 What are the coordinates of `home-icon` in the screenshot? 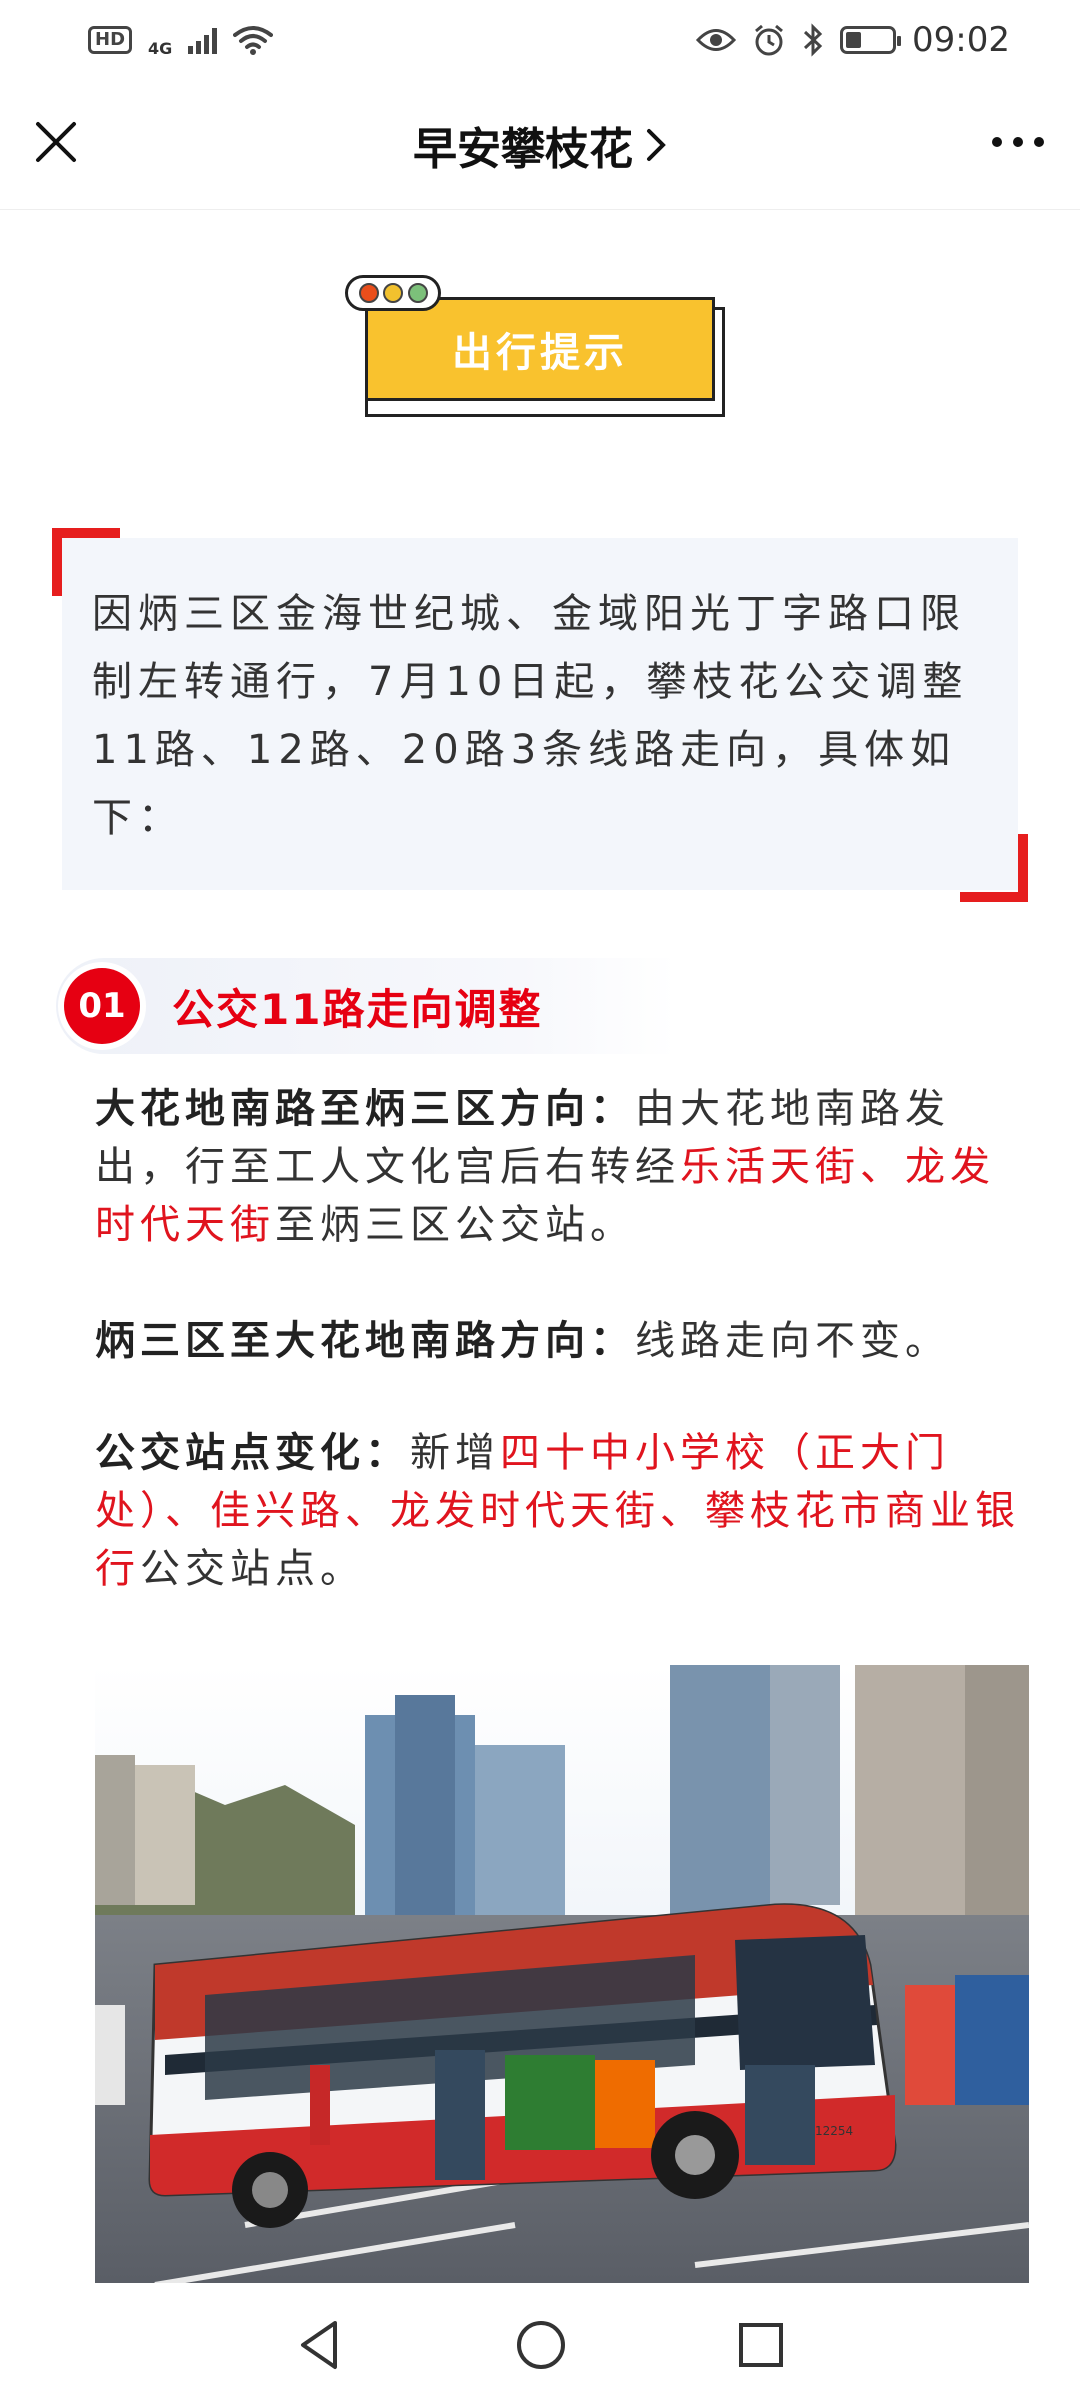 It's located at (541, 2345).